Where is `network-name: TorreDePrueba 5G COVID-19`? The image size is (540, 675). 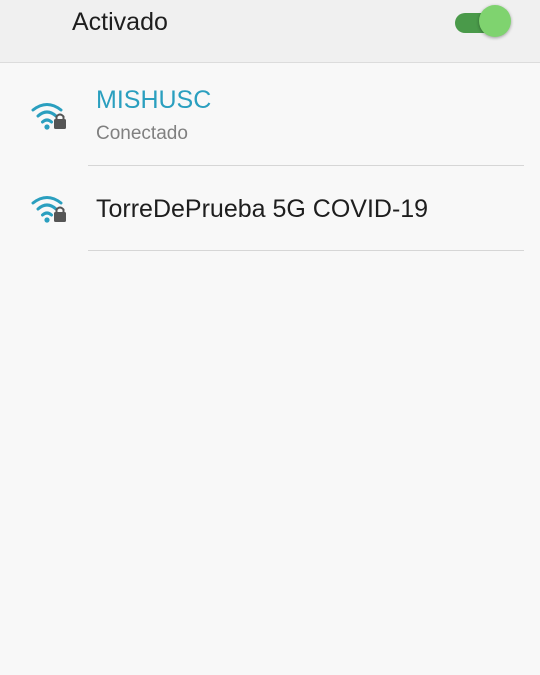
network-name: TorreDePrueba 5G COVID-19 is located at coordinates (262, 209).